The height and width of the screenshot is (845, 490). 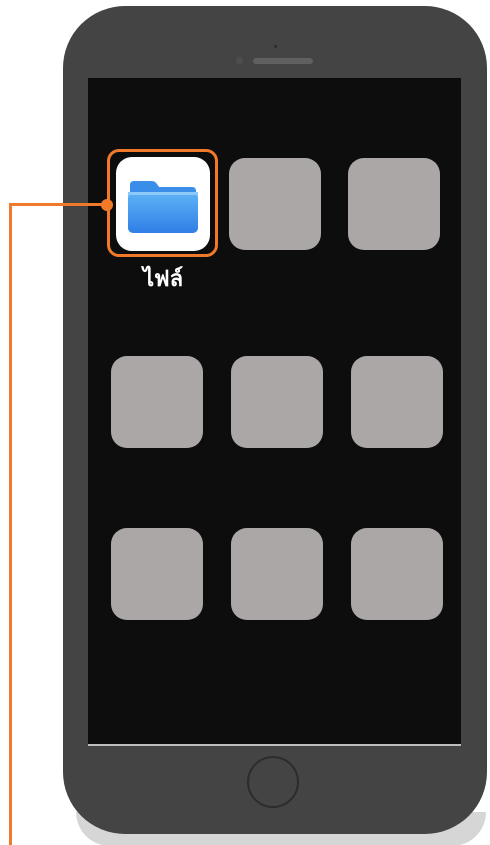 What do you see at coordinates (239, 60) in the screenshot?
I see `front-camera` at bounding box center [239, 60].